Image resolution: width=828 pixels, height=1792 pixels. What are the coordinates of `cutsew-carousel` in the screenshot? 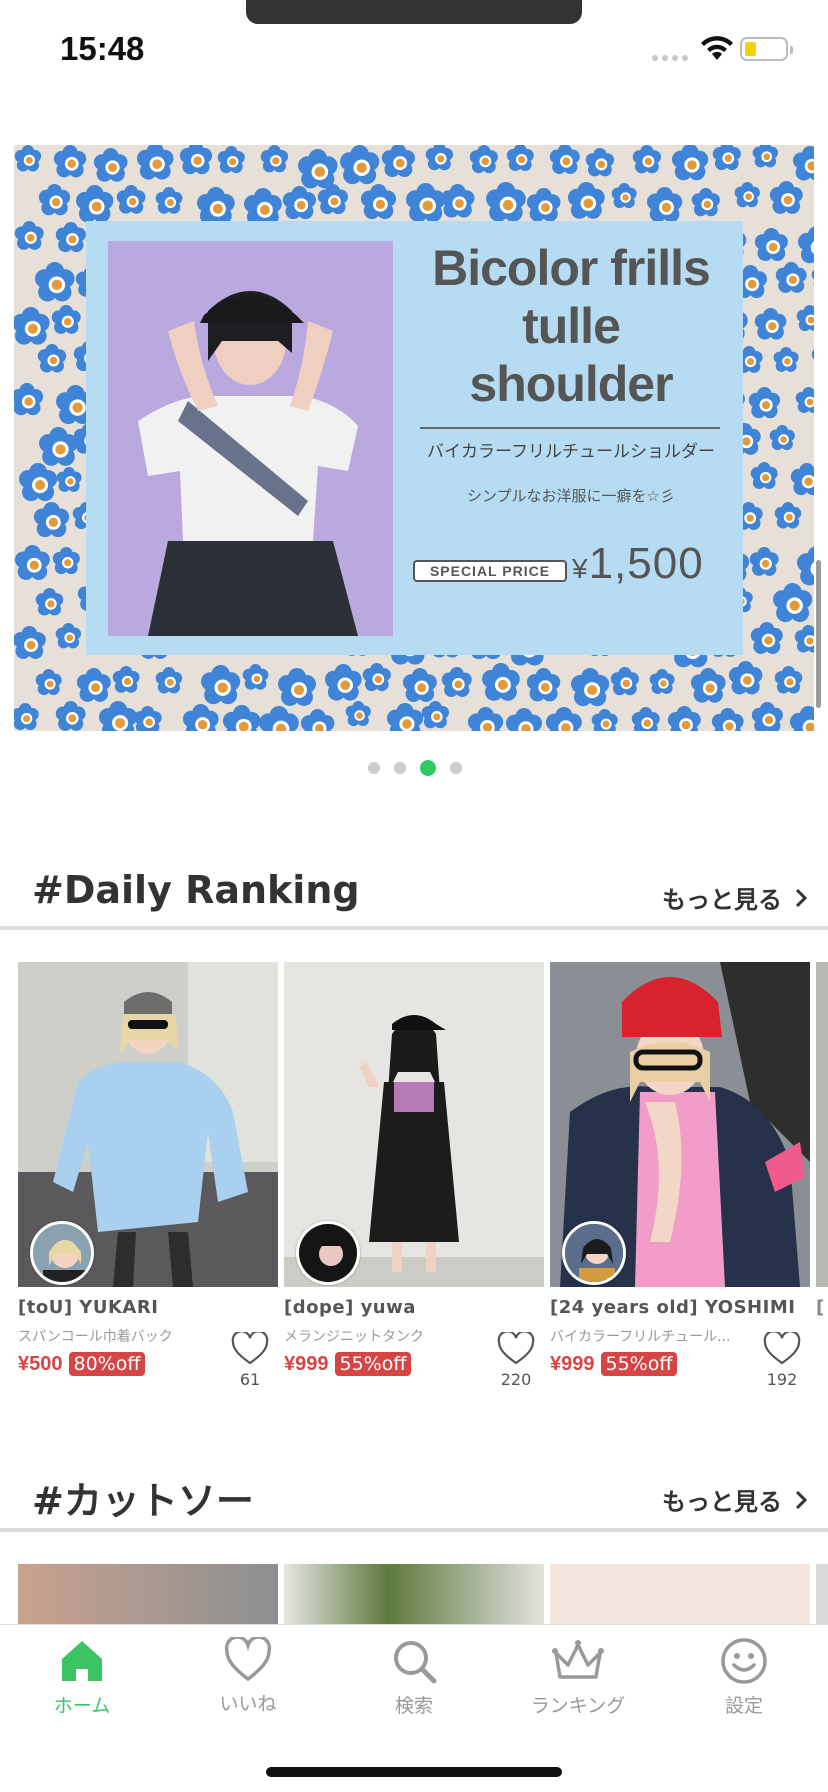 It's located at (423, 1594).